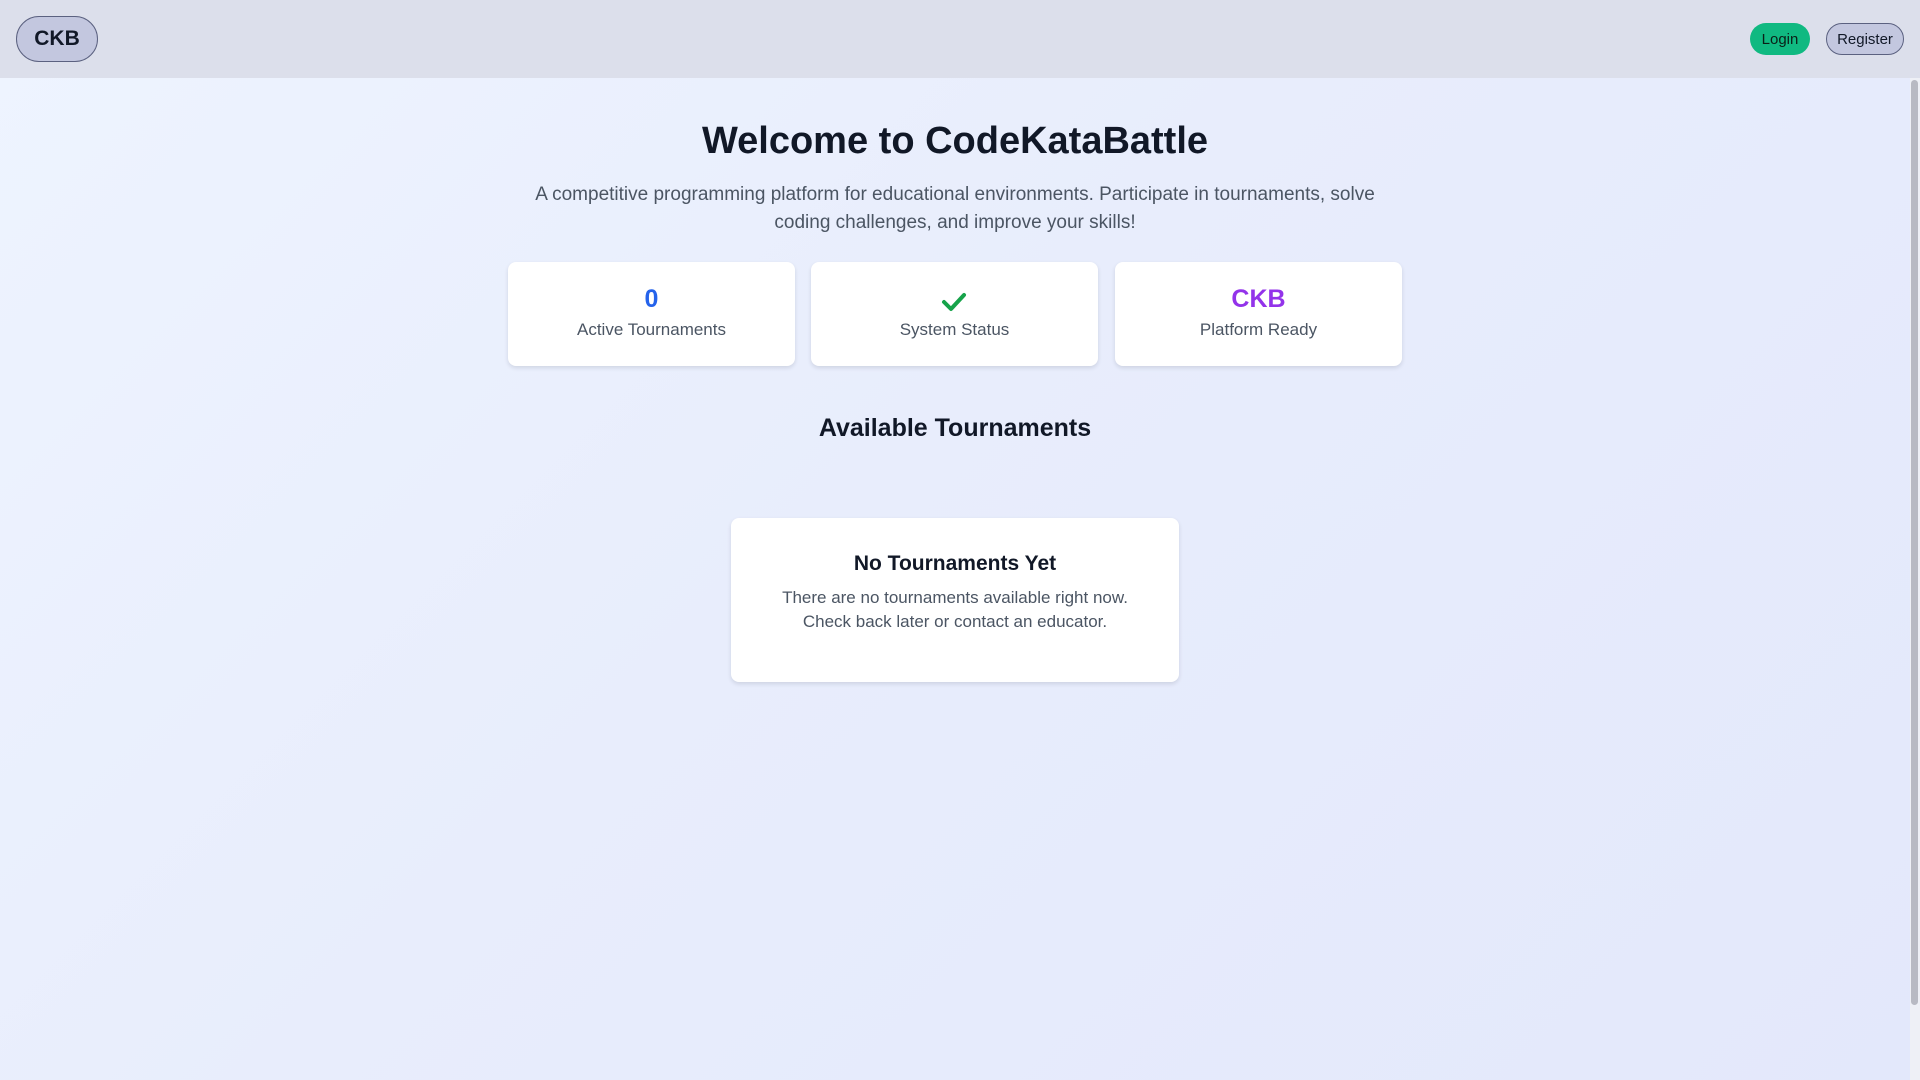 The width and height of the screenshot is (1920, 1080). I want to click on top-navbar: CKB Login Register, so click(960, 39).